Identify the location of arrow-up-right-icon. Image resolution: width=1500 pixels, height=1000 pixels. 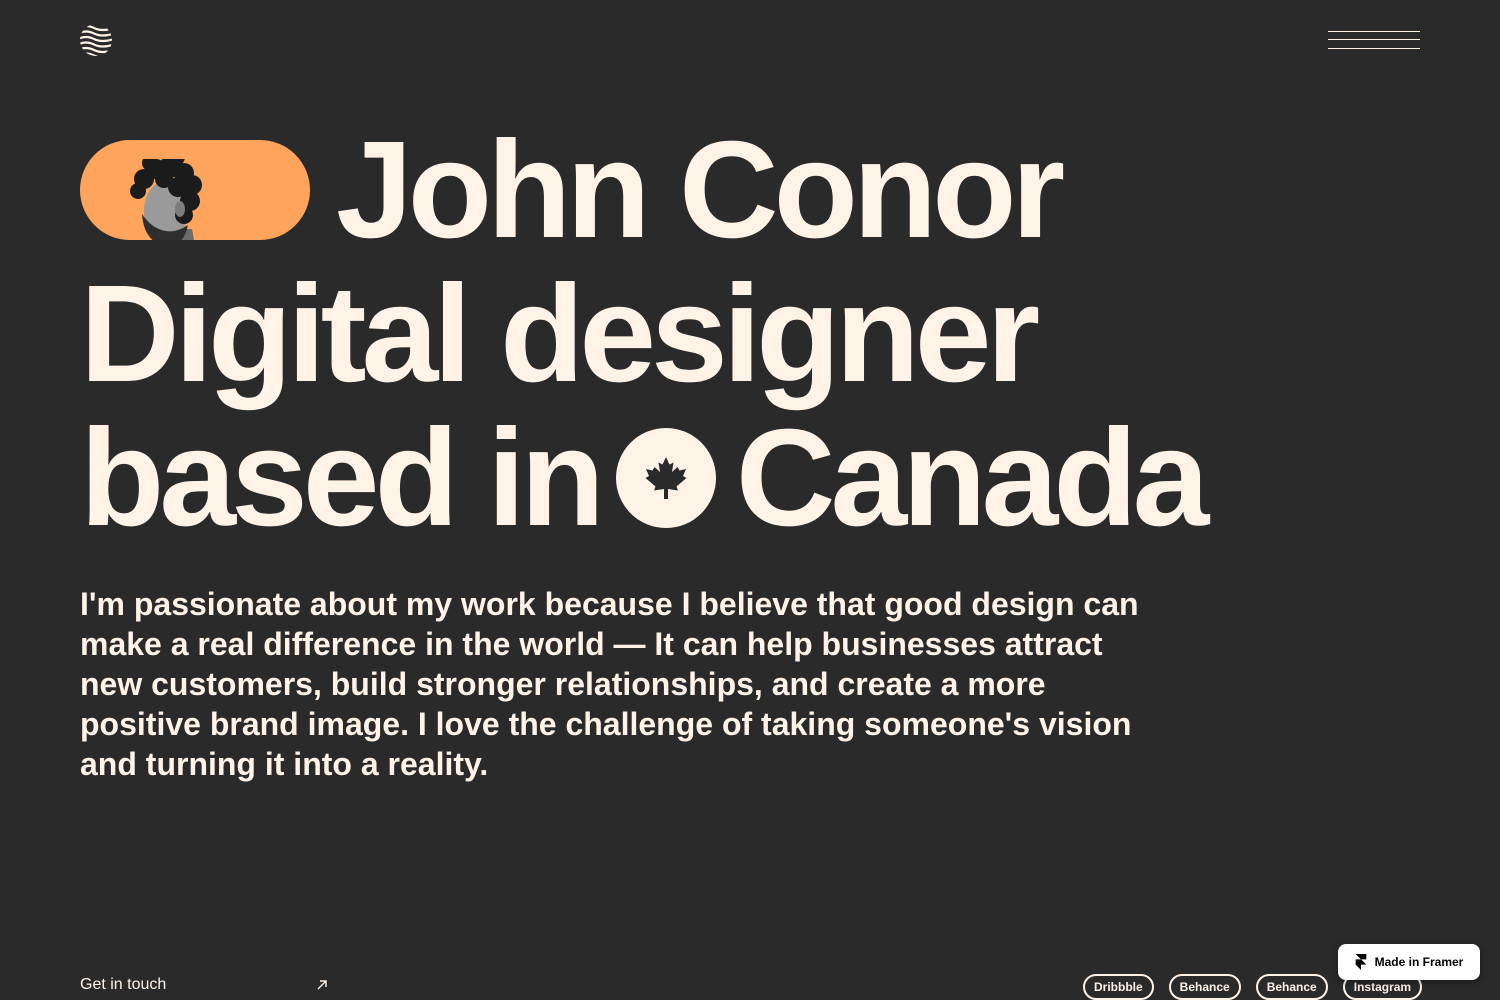
(322, 985).